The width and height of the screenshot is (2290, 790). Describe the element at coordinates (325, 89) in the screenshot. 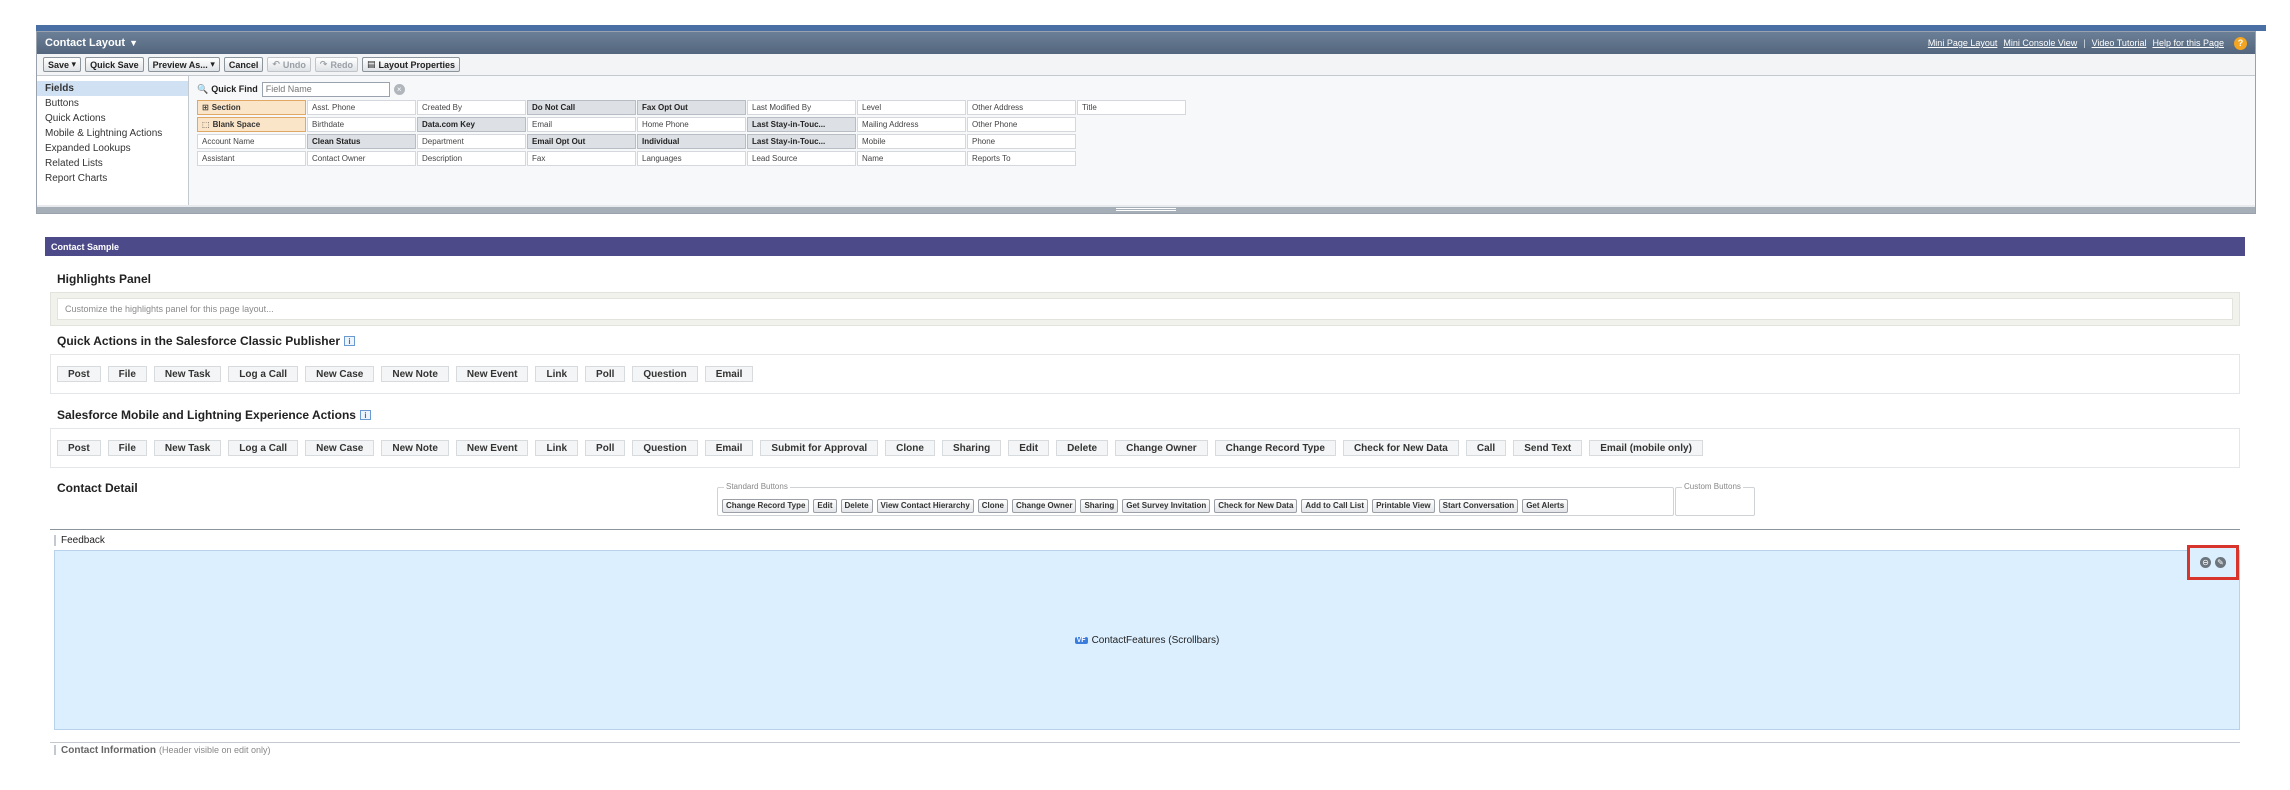

I see `quick-find-input` at that location.